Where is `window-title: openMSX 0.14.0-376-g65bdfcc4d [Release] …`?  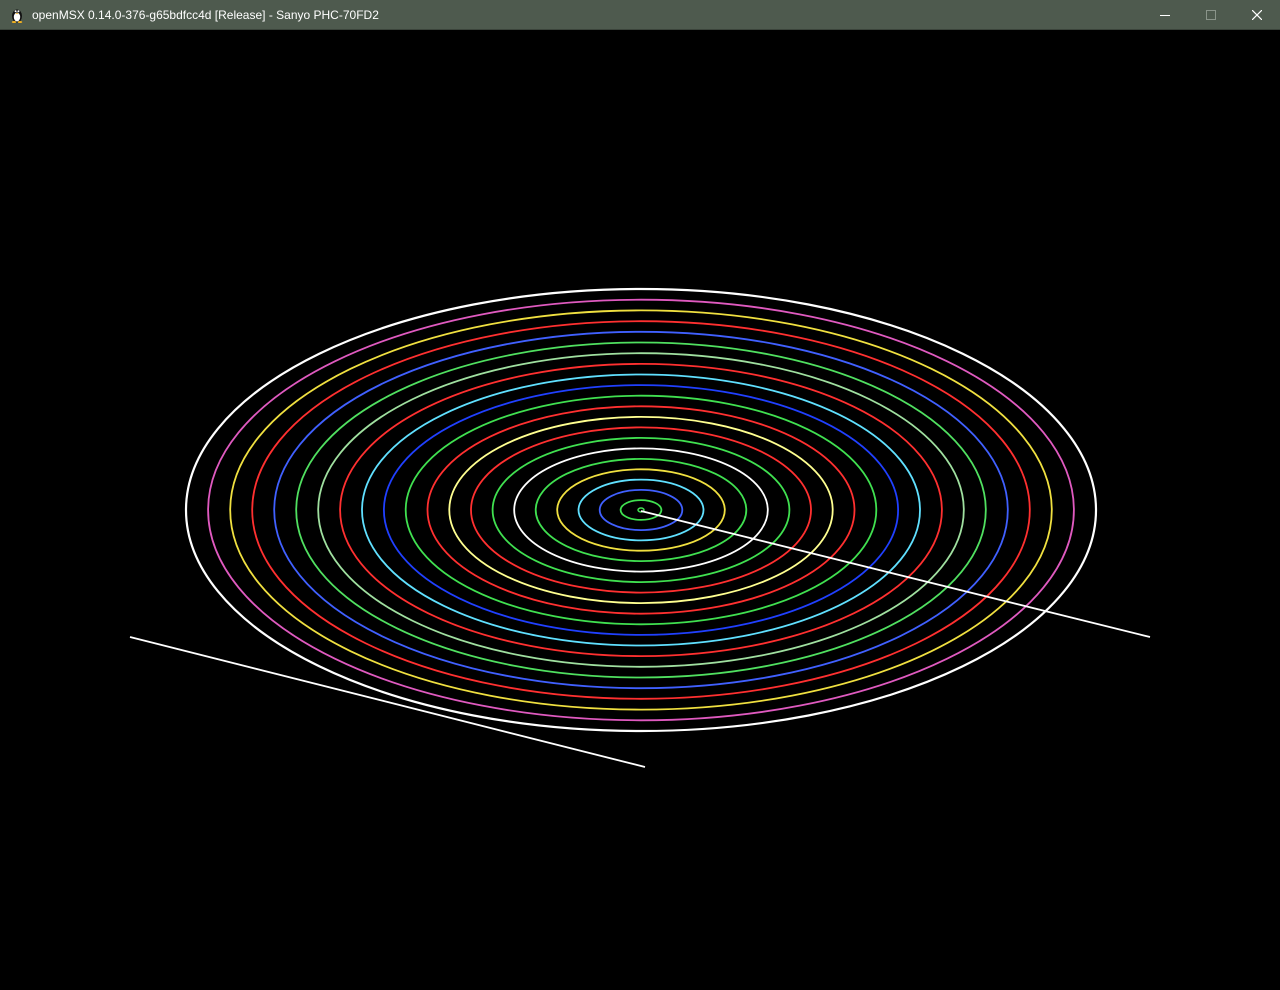 window-title: openMSX 0.14.0-376-g65bdfcc4d [Release] … is located at coordinates (205, 14).